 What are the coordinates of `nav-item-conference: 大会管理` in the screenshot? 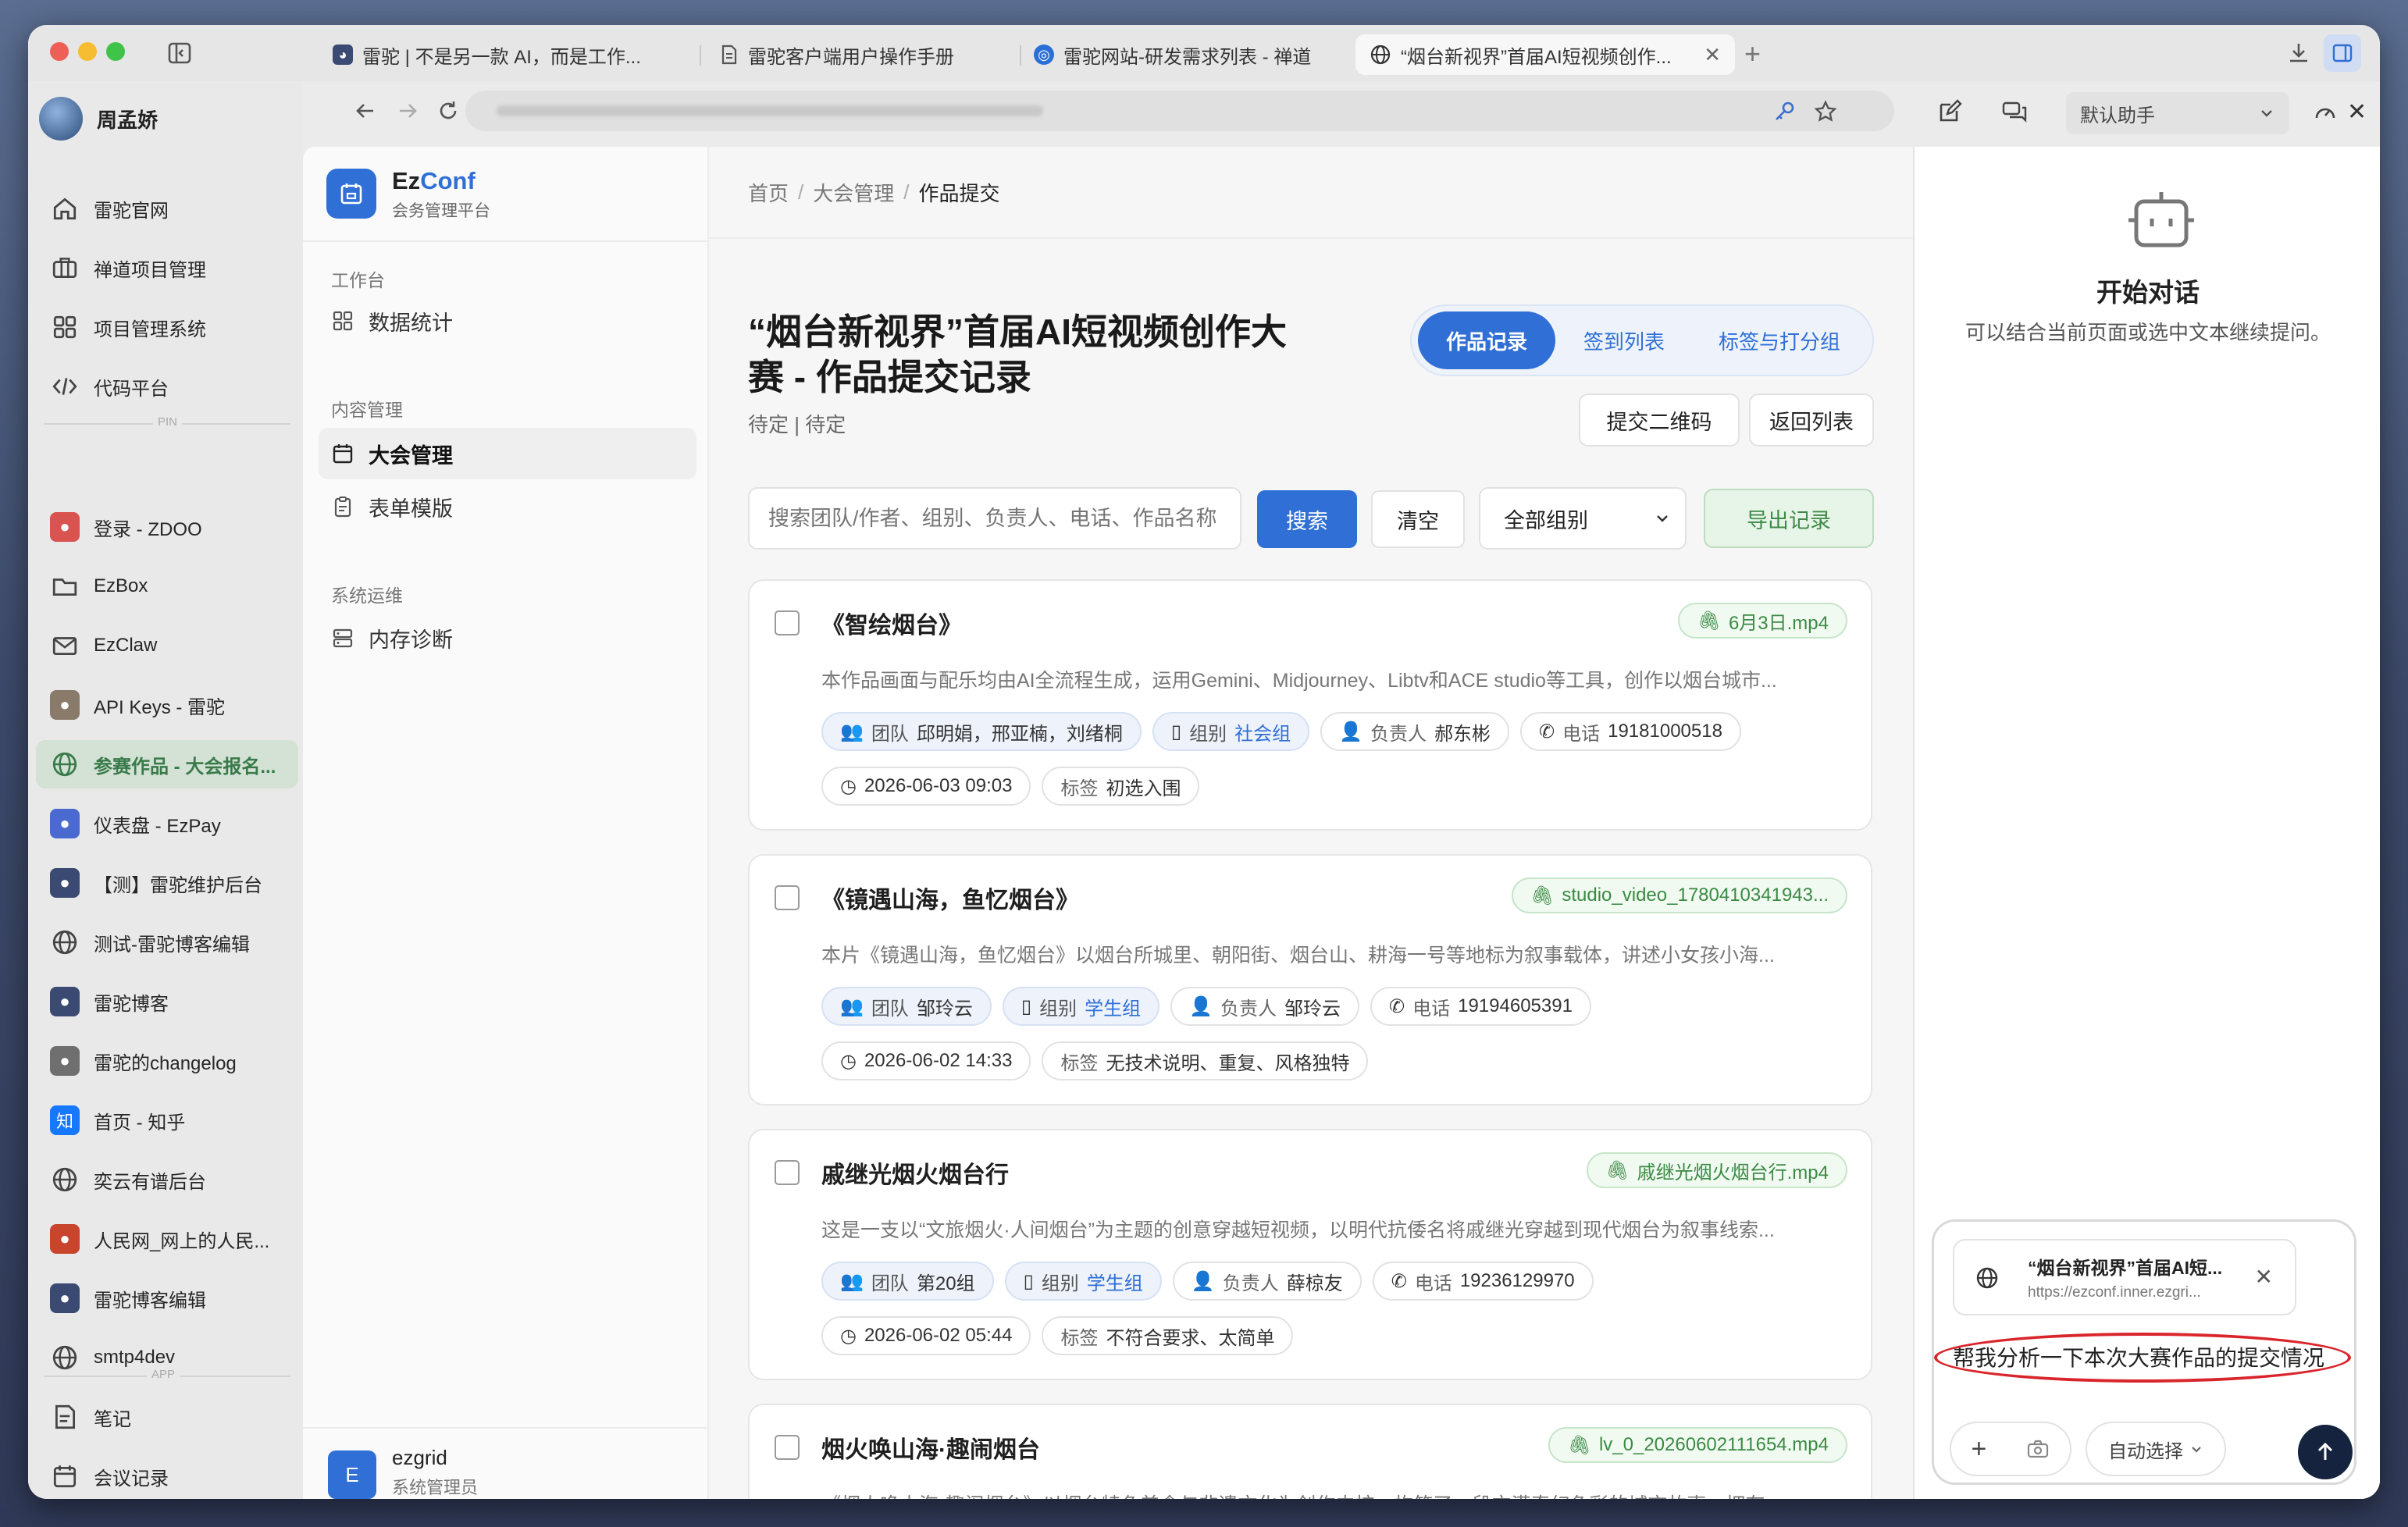 It's located at (507, 453).